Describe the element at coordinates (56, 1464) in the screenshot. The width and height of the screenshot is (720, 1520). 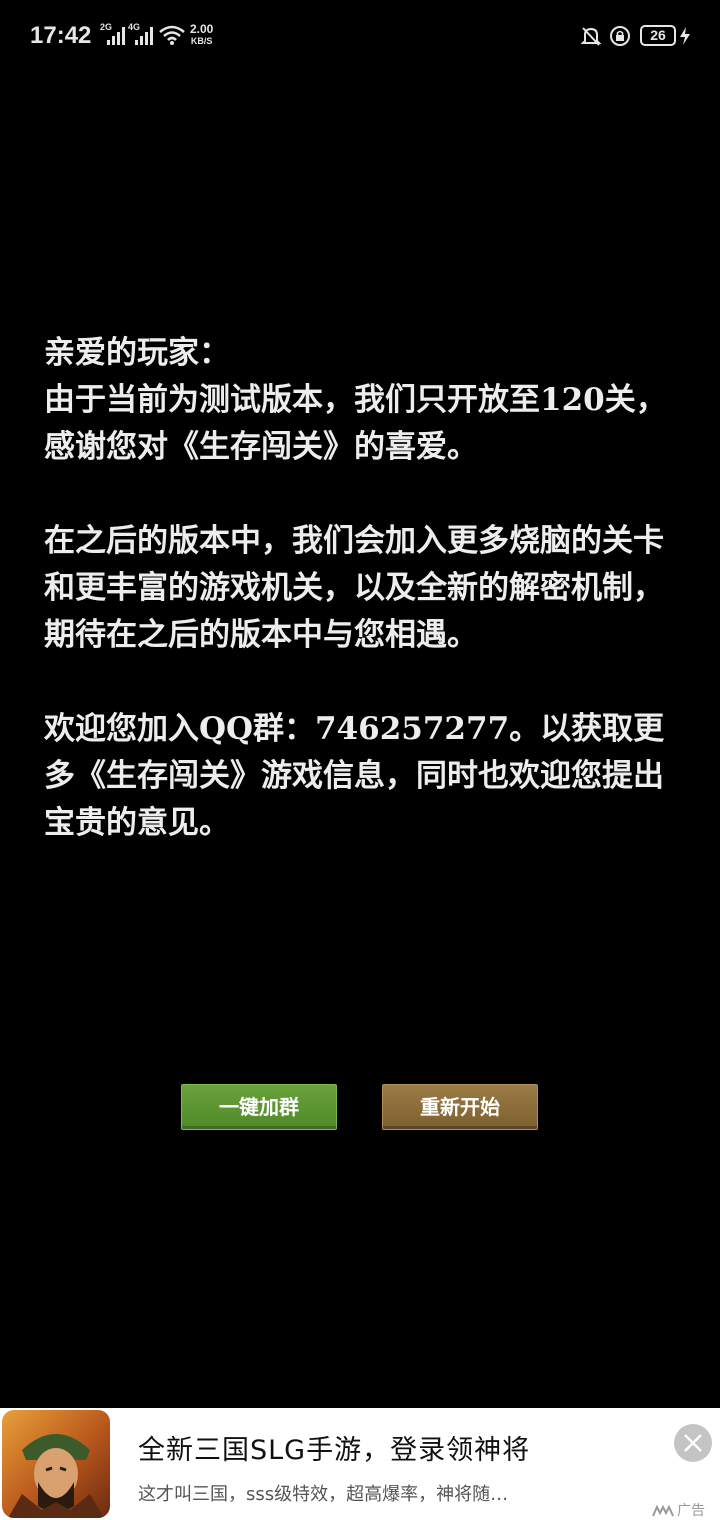
I see `ad-game-thumbnail` at that location.